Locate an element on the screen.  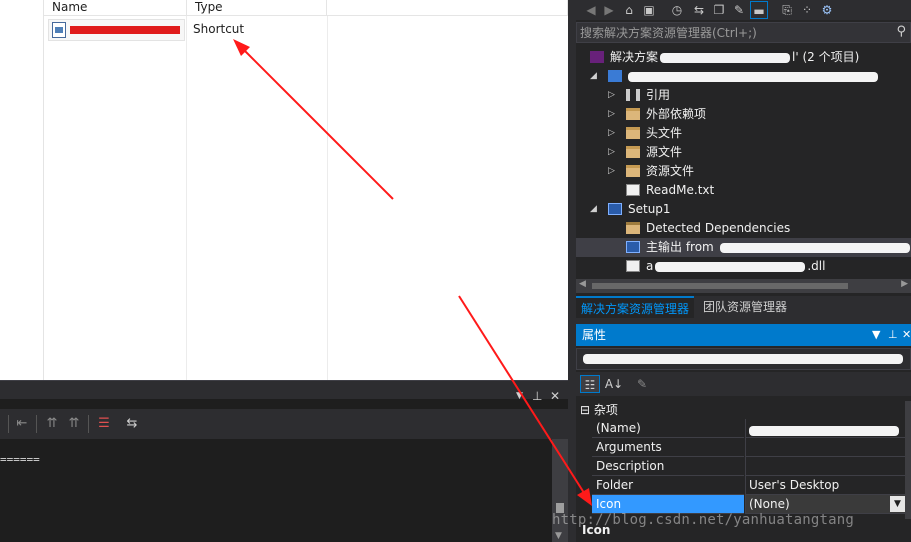
text-file-icon is located at coordinates (633, 189).